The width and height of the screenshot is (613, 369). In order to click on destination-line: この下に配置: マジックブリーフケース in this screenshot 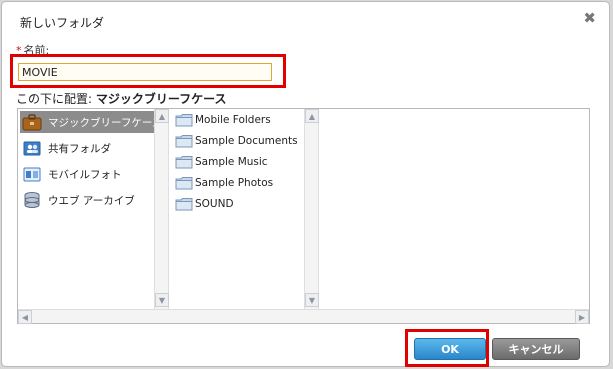, I will do `click(121, 98)`.